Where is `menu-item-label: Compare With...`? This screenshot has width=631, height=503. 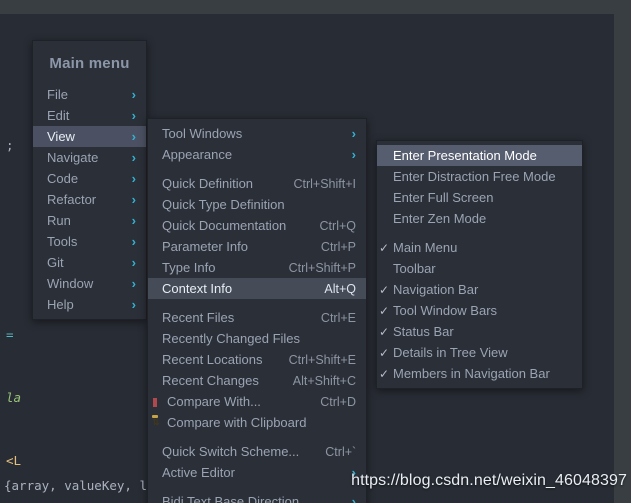 menu-item-label: Compare With... is located at coordinates (214, 401).